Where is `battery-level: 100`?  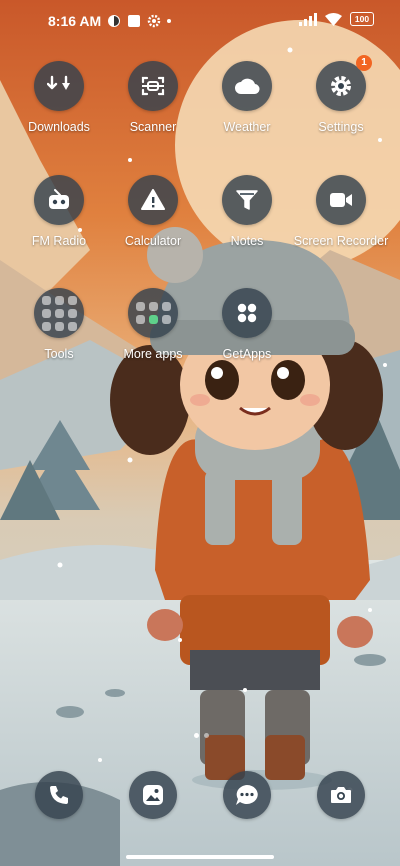
battery-level: 100 is located at coordinates (362, 19).